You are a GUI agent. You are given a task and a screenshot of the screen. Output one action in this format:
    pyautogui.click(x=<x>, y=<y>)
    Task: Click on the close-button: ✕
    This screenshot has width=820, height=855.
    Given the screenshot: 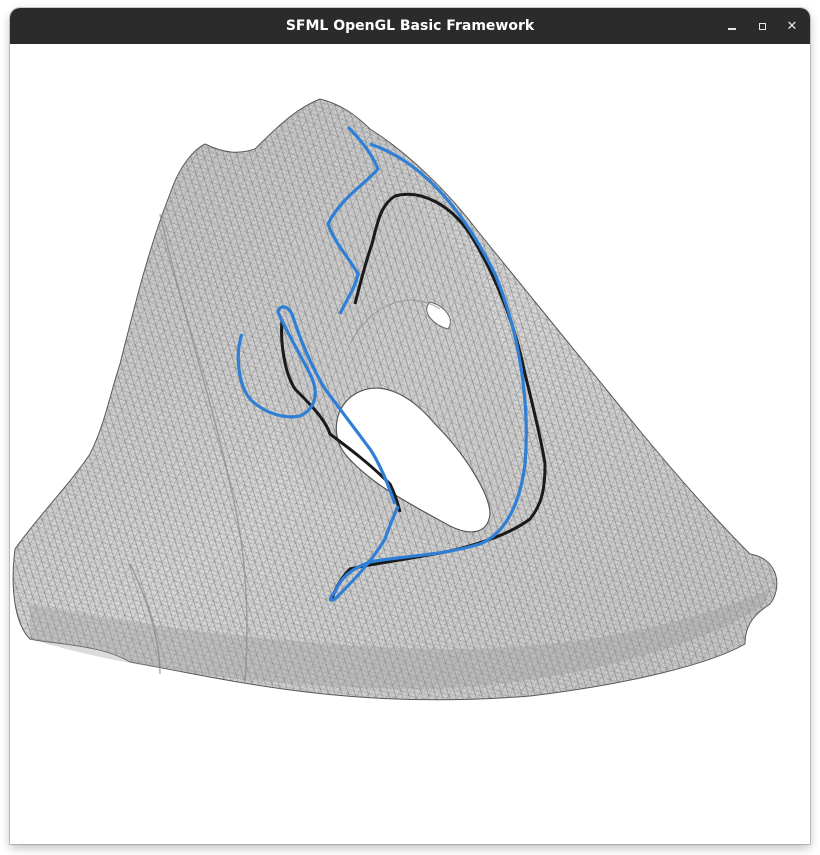 What is the action you would take?
    pyautogui.click(x=792, y=26)
    